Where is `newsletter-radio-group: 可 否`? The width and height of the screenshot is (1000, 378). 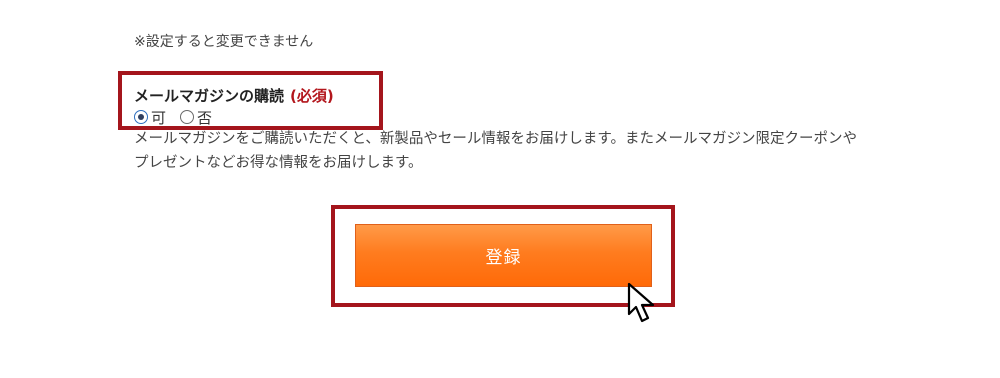
newsletter-radio-group: 可 否 is located at coordinates (180, 117).